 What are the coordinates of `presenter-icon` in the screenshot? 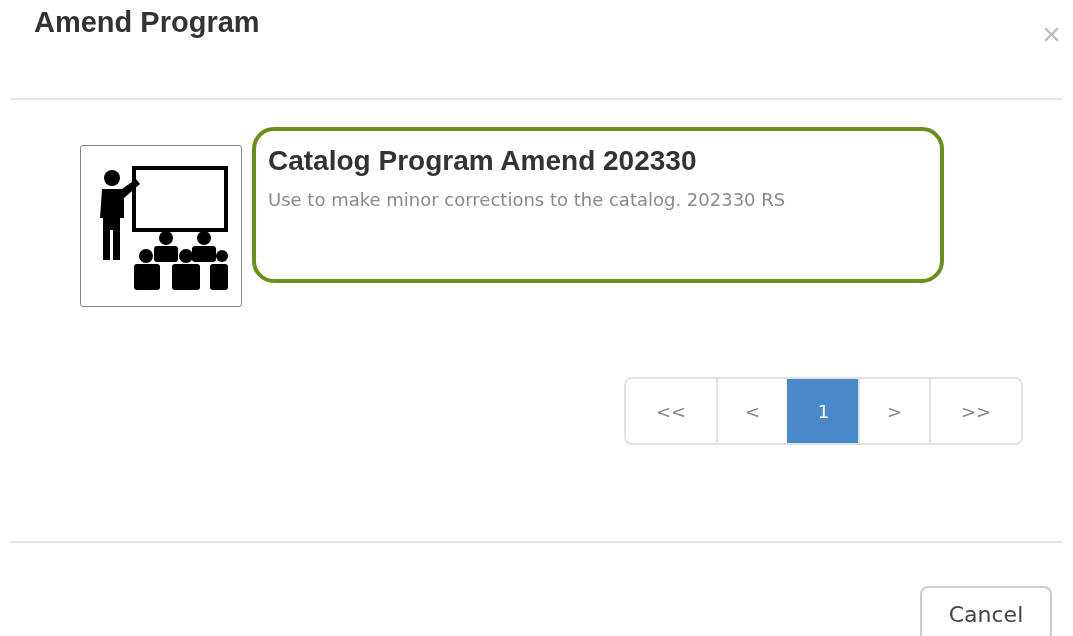 It's located at (161, 226).